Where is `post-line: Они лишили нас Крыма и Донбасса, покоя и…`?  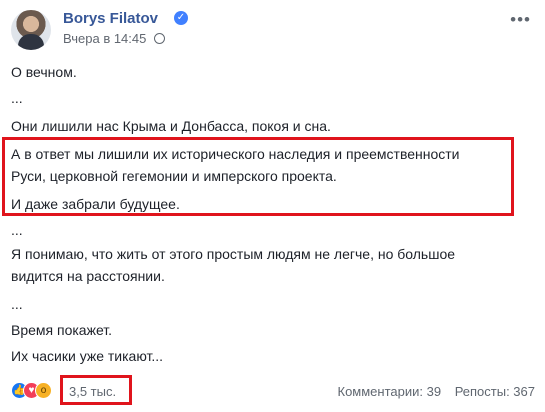 post-line: Они лишили нас Крыма и Донбасса, покоя и… is located at coordinates (171, 126).